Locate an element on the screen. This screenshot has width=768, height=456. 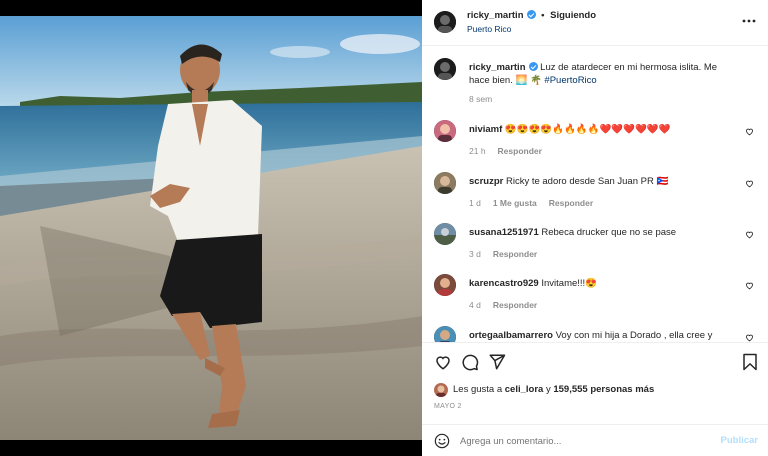
emoji-icon is located at coordinates (442, 441).